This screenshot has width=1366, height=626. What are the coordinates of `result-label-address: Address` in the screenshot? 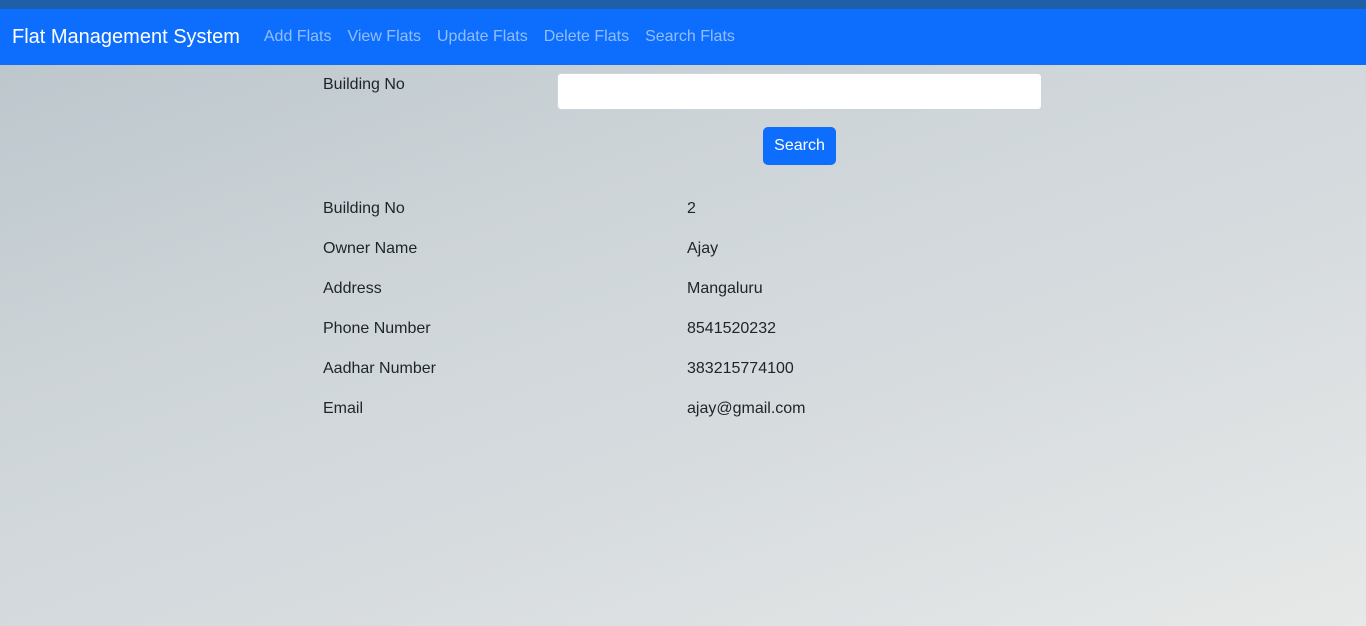 It's located at (352, 288).